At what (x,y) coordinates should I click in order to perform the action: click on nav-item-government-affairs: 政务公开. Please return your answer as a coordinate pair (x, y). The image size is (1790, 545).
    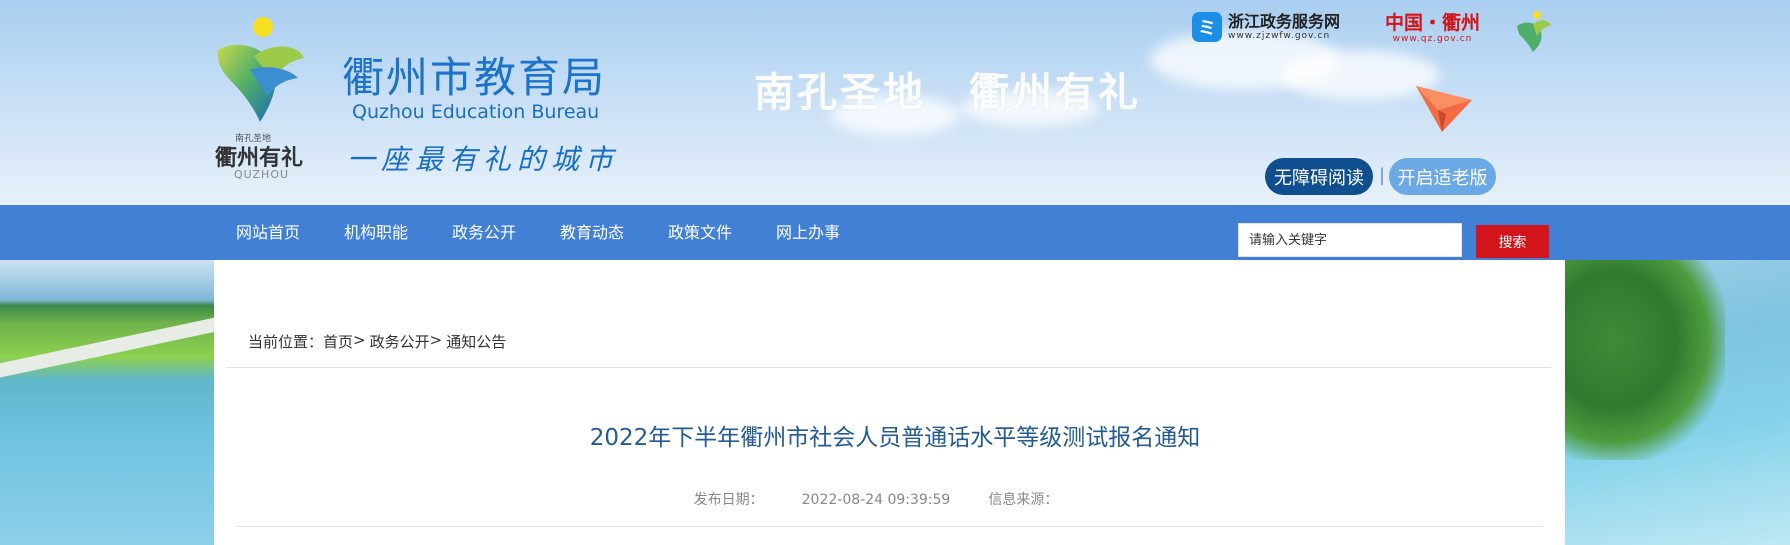
    Looking at the image, I should click on (484, 232).